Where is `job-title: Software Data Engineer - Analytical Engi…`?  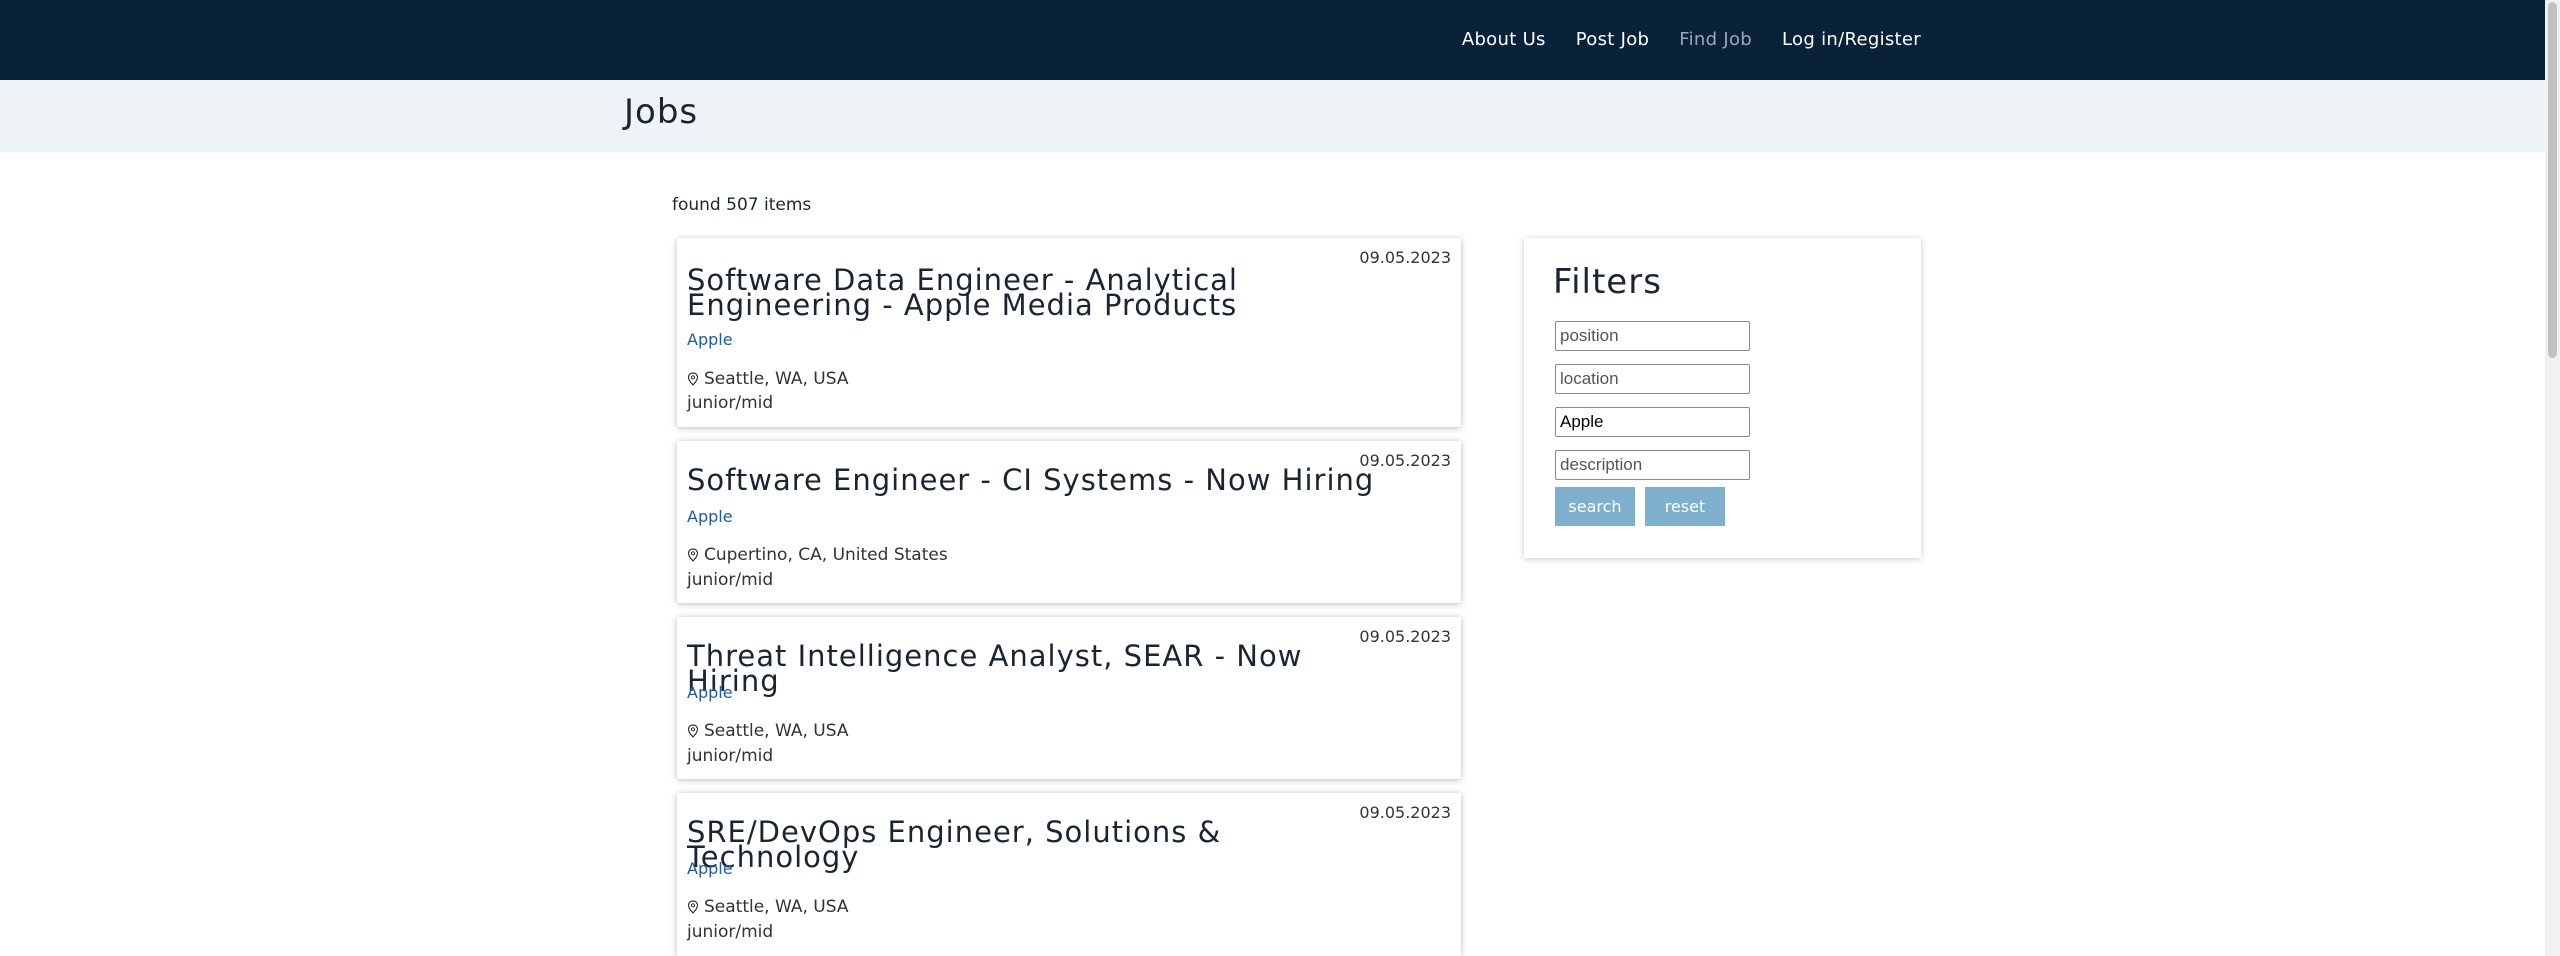 job-title: Software Data Engineer - Analytical Engi… is located at coordinates (1039, 293).